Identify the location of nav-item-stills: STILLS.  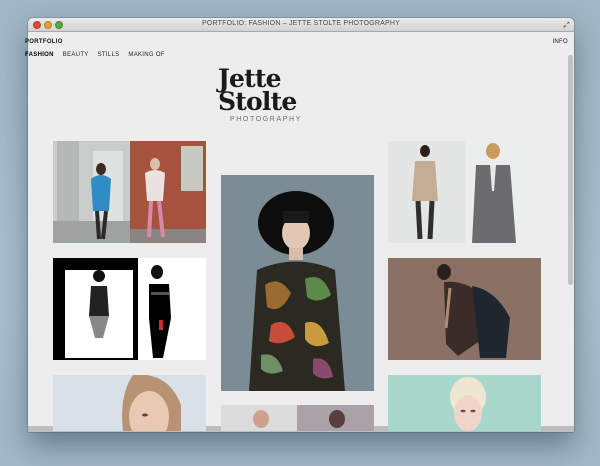
(109, 55).